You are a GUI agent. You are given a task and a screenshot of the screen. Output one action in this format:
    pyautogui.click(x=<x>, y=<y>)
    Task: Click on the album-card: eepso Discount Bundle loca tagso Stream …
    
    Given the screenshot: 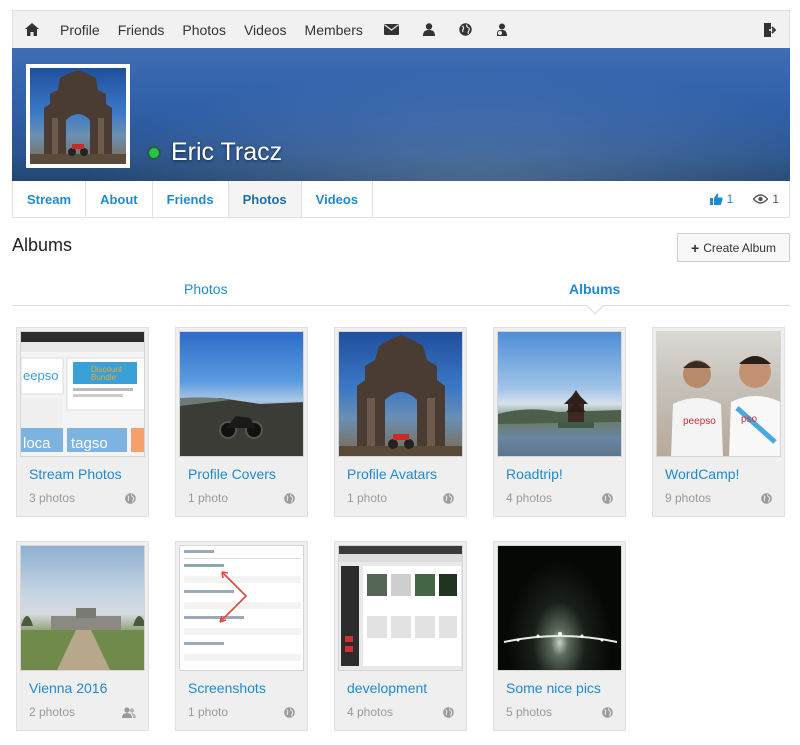 What is the action you would take?
    pyautogui.click(x=82, y=422)
    